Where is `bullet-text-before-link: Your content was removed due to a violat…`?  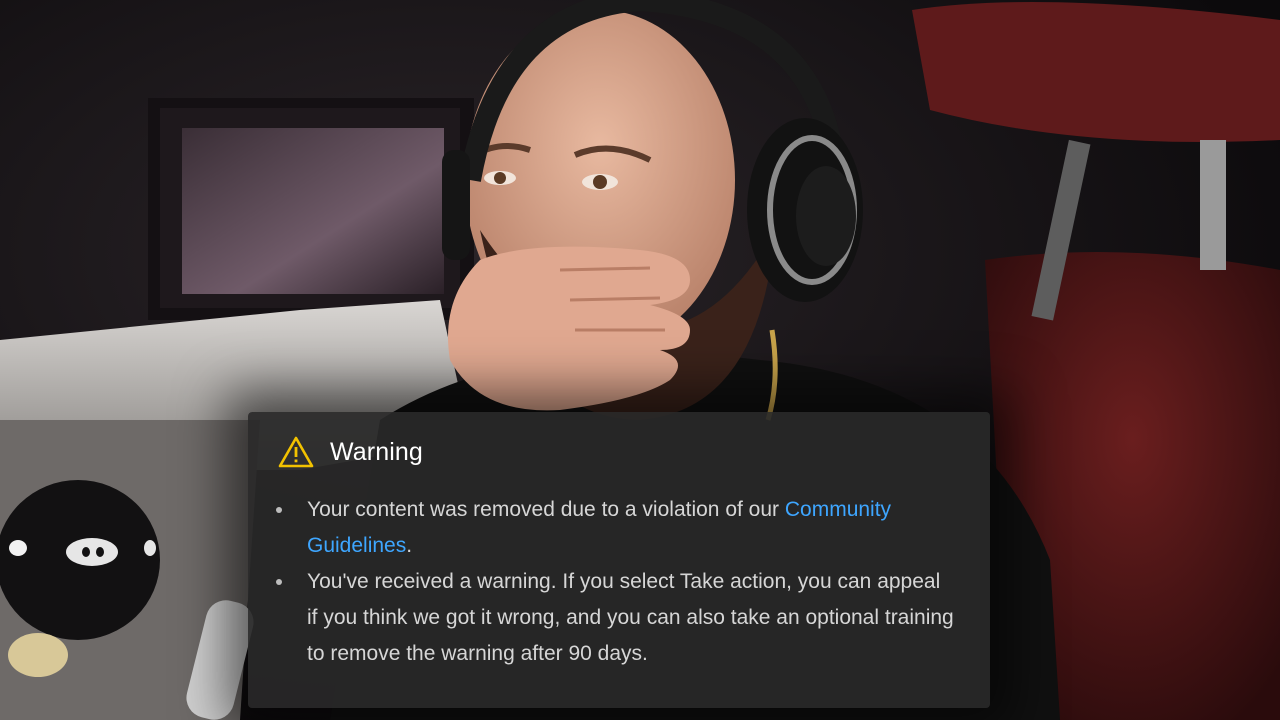 bullet-text-before-link: Your content was removed due to a violat… is located at coordinates (546, 509).